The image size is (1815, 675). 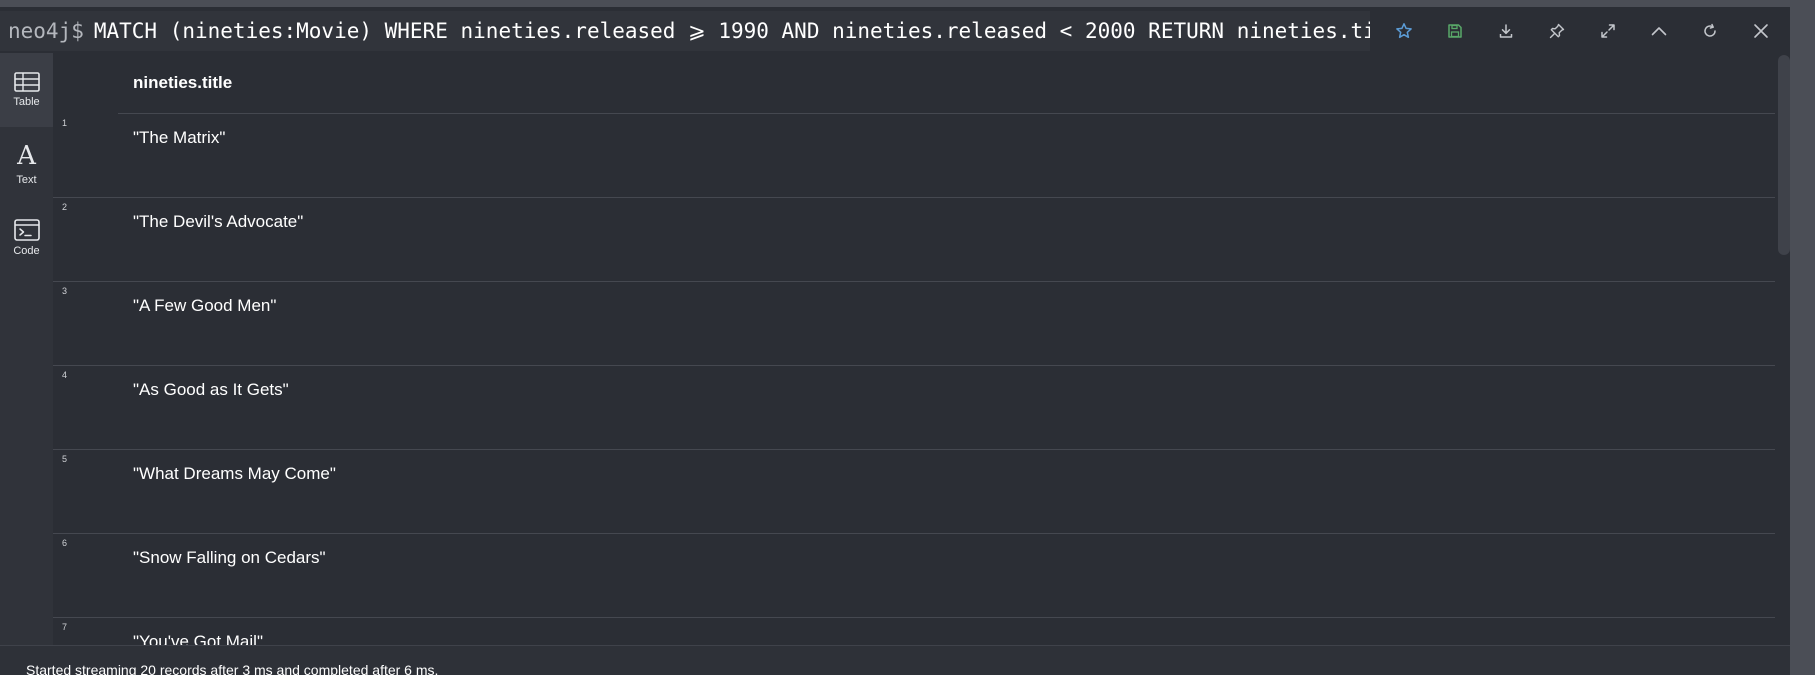 What do you see at coordinates (65, 459) in the screenshot?
I see `row-number: 5` at bounding box center [65, 459].